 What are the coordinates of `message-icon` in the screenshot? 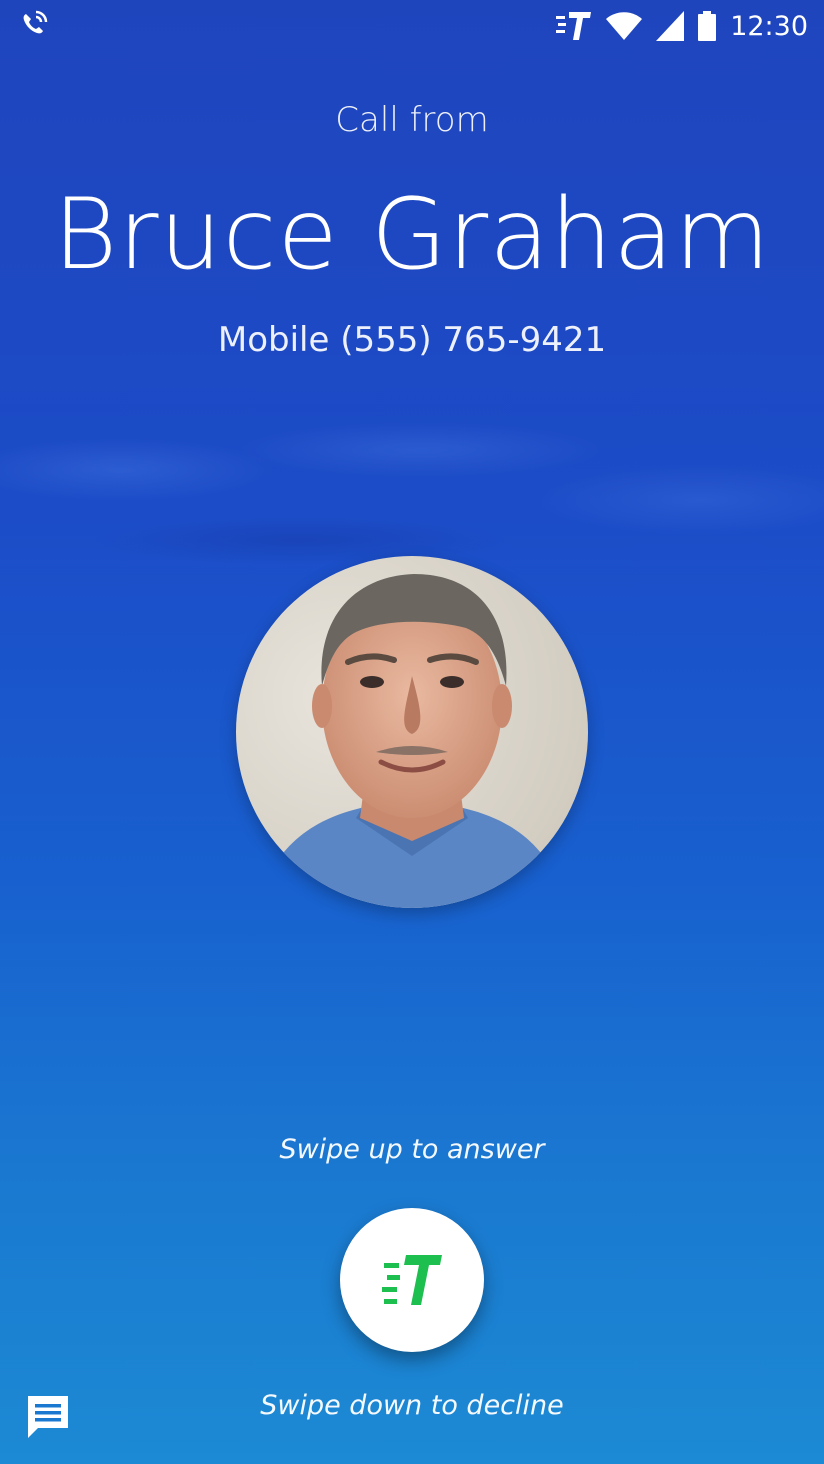 It's located at (48, 1416).